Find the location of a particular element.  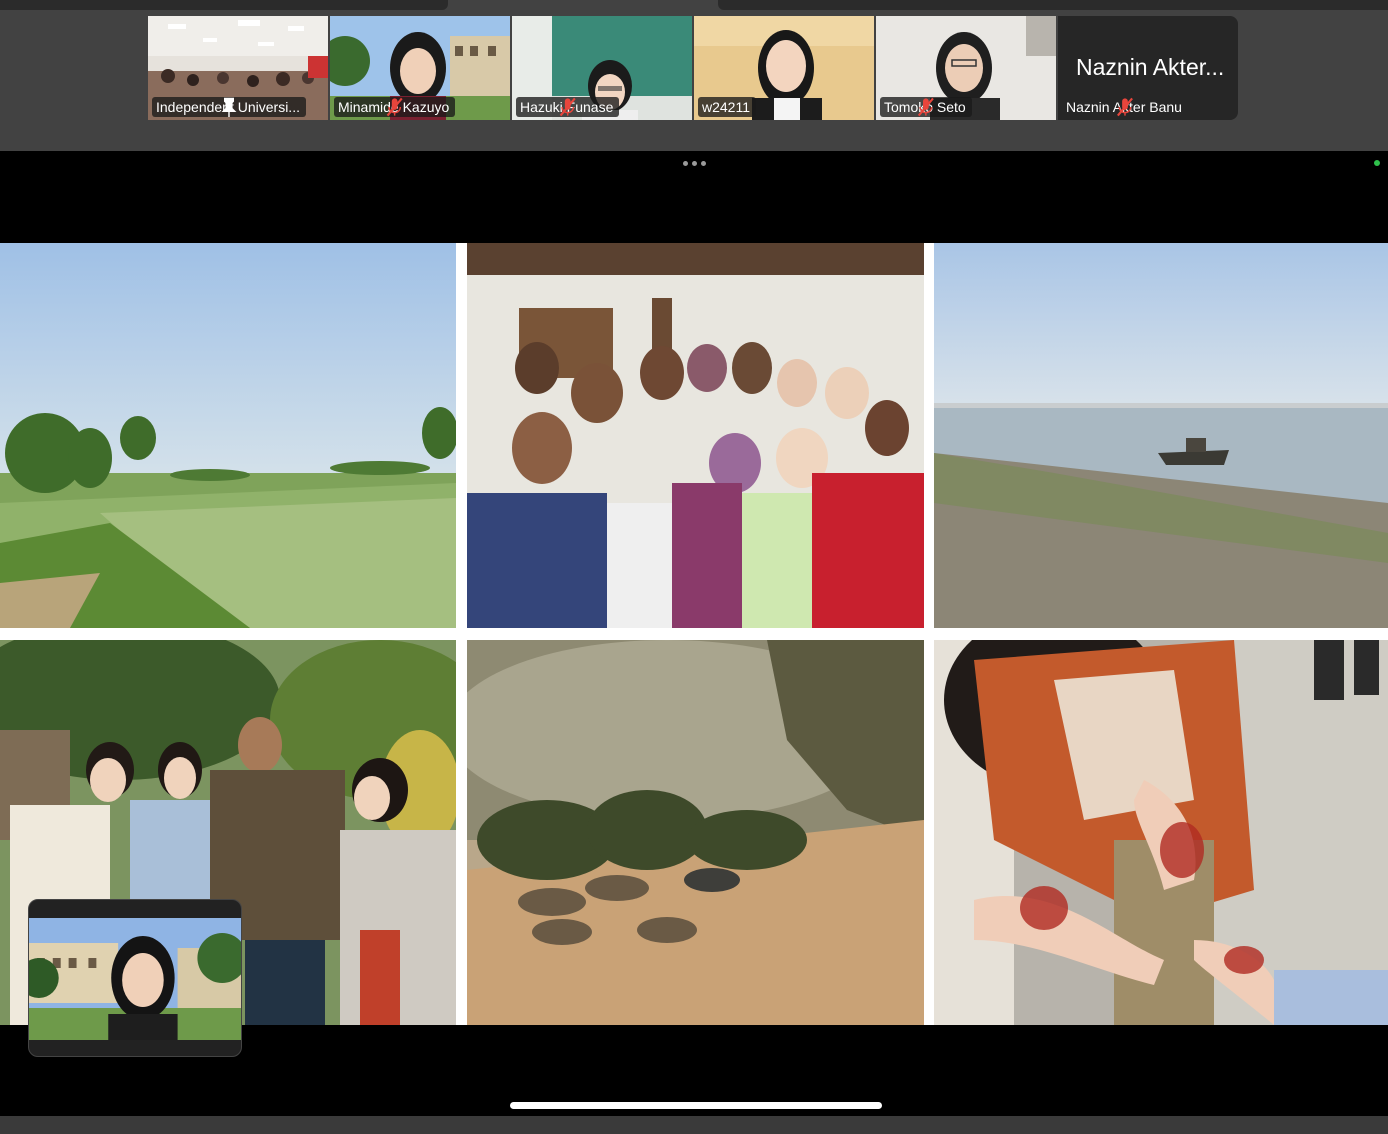

photo-ducks-by-pond is located at coordinates (695, 832).